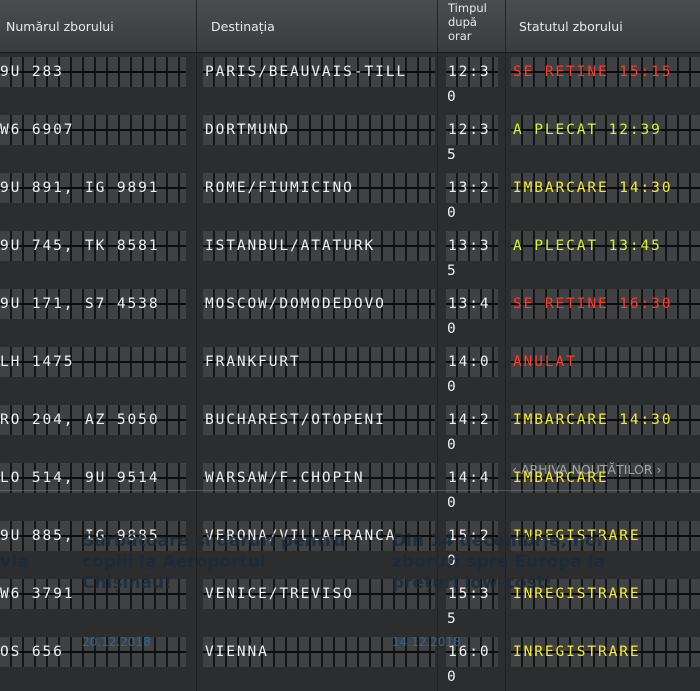 This screenshot has width=700, height=691. What do you see at coordinates (237, 652) in the screenshot?
I see `destination: VIENNA` at bounding box center [237, 652].